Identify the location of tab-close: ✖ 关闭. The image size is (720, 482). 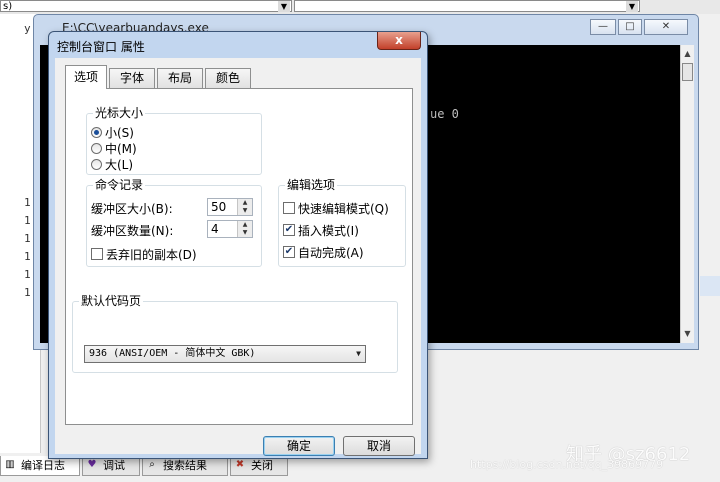
(259, 466).